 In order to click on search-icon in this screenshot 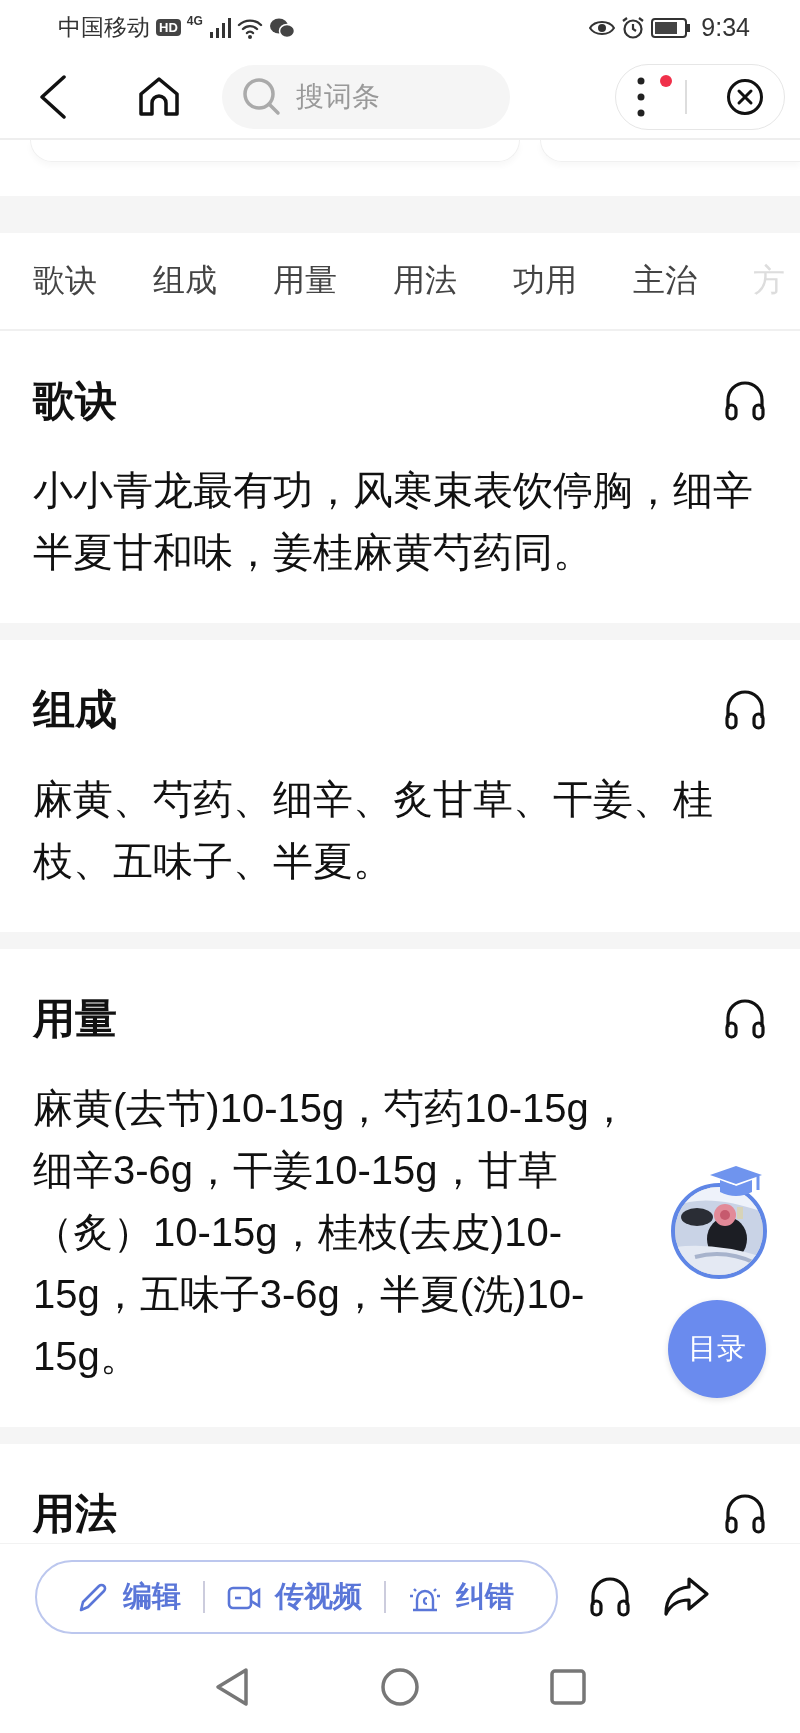, I will do `click(262, 96)`.